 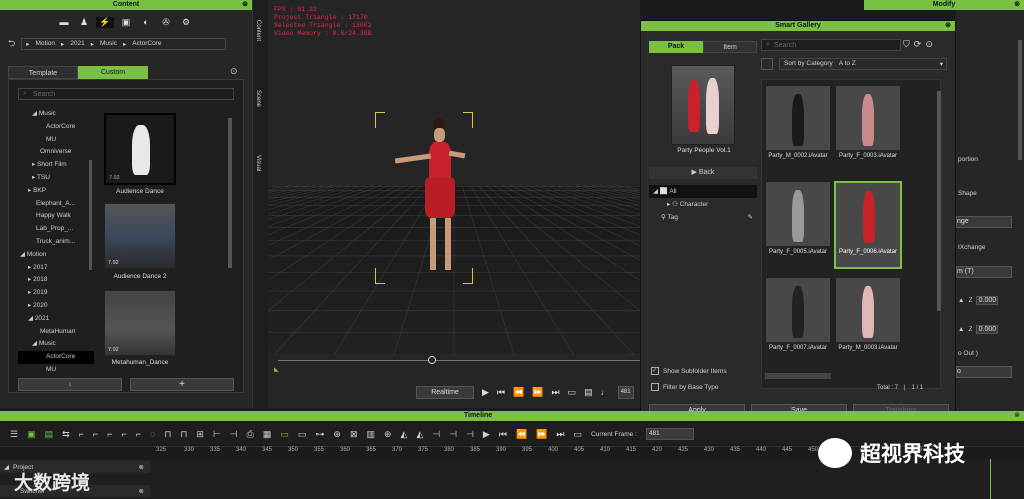 I want to click on tree-item: Omniverse, so click(x=56, y=152).